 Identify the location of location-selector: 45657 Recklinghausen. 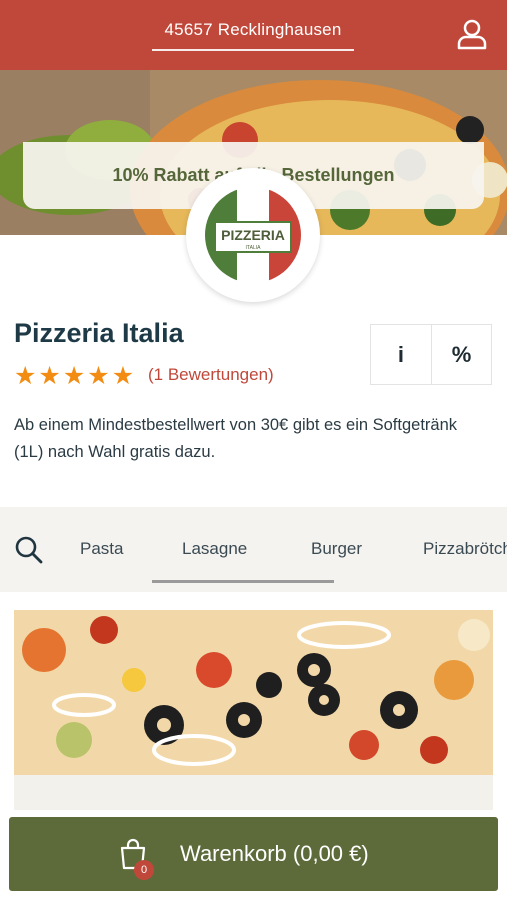
(253, 30).